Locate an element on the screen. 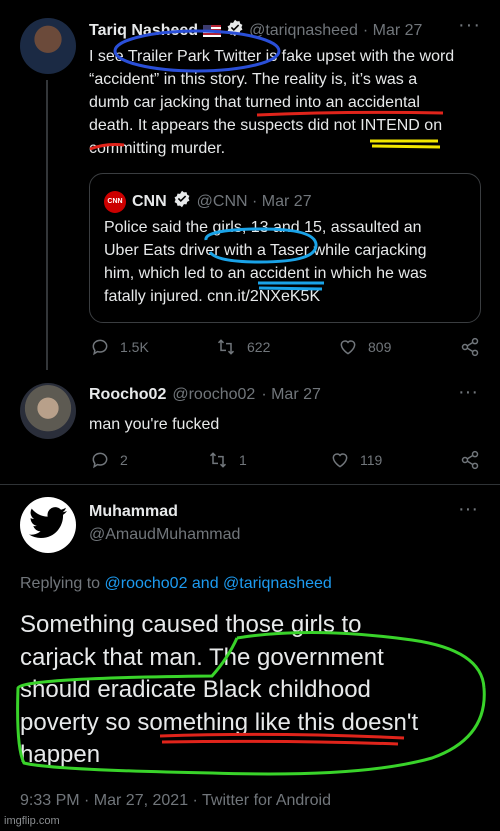  retweet-count: 622 is located at coordinates (259, 347).